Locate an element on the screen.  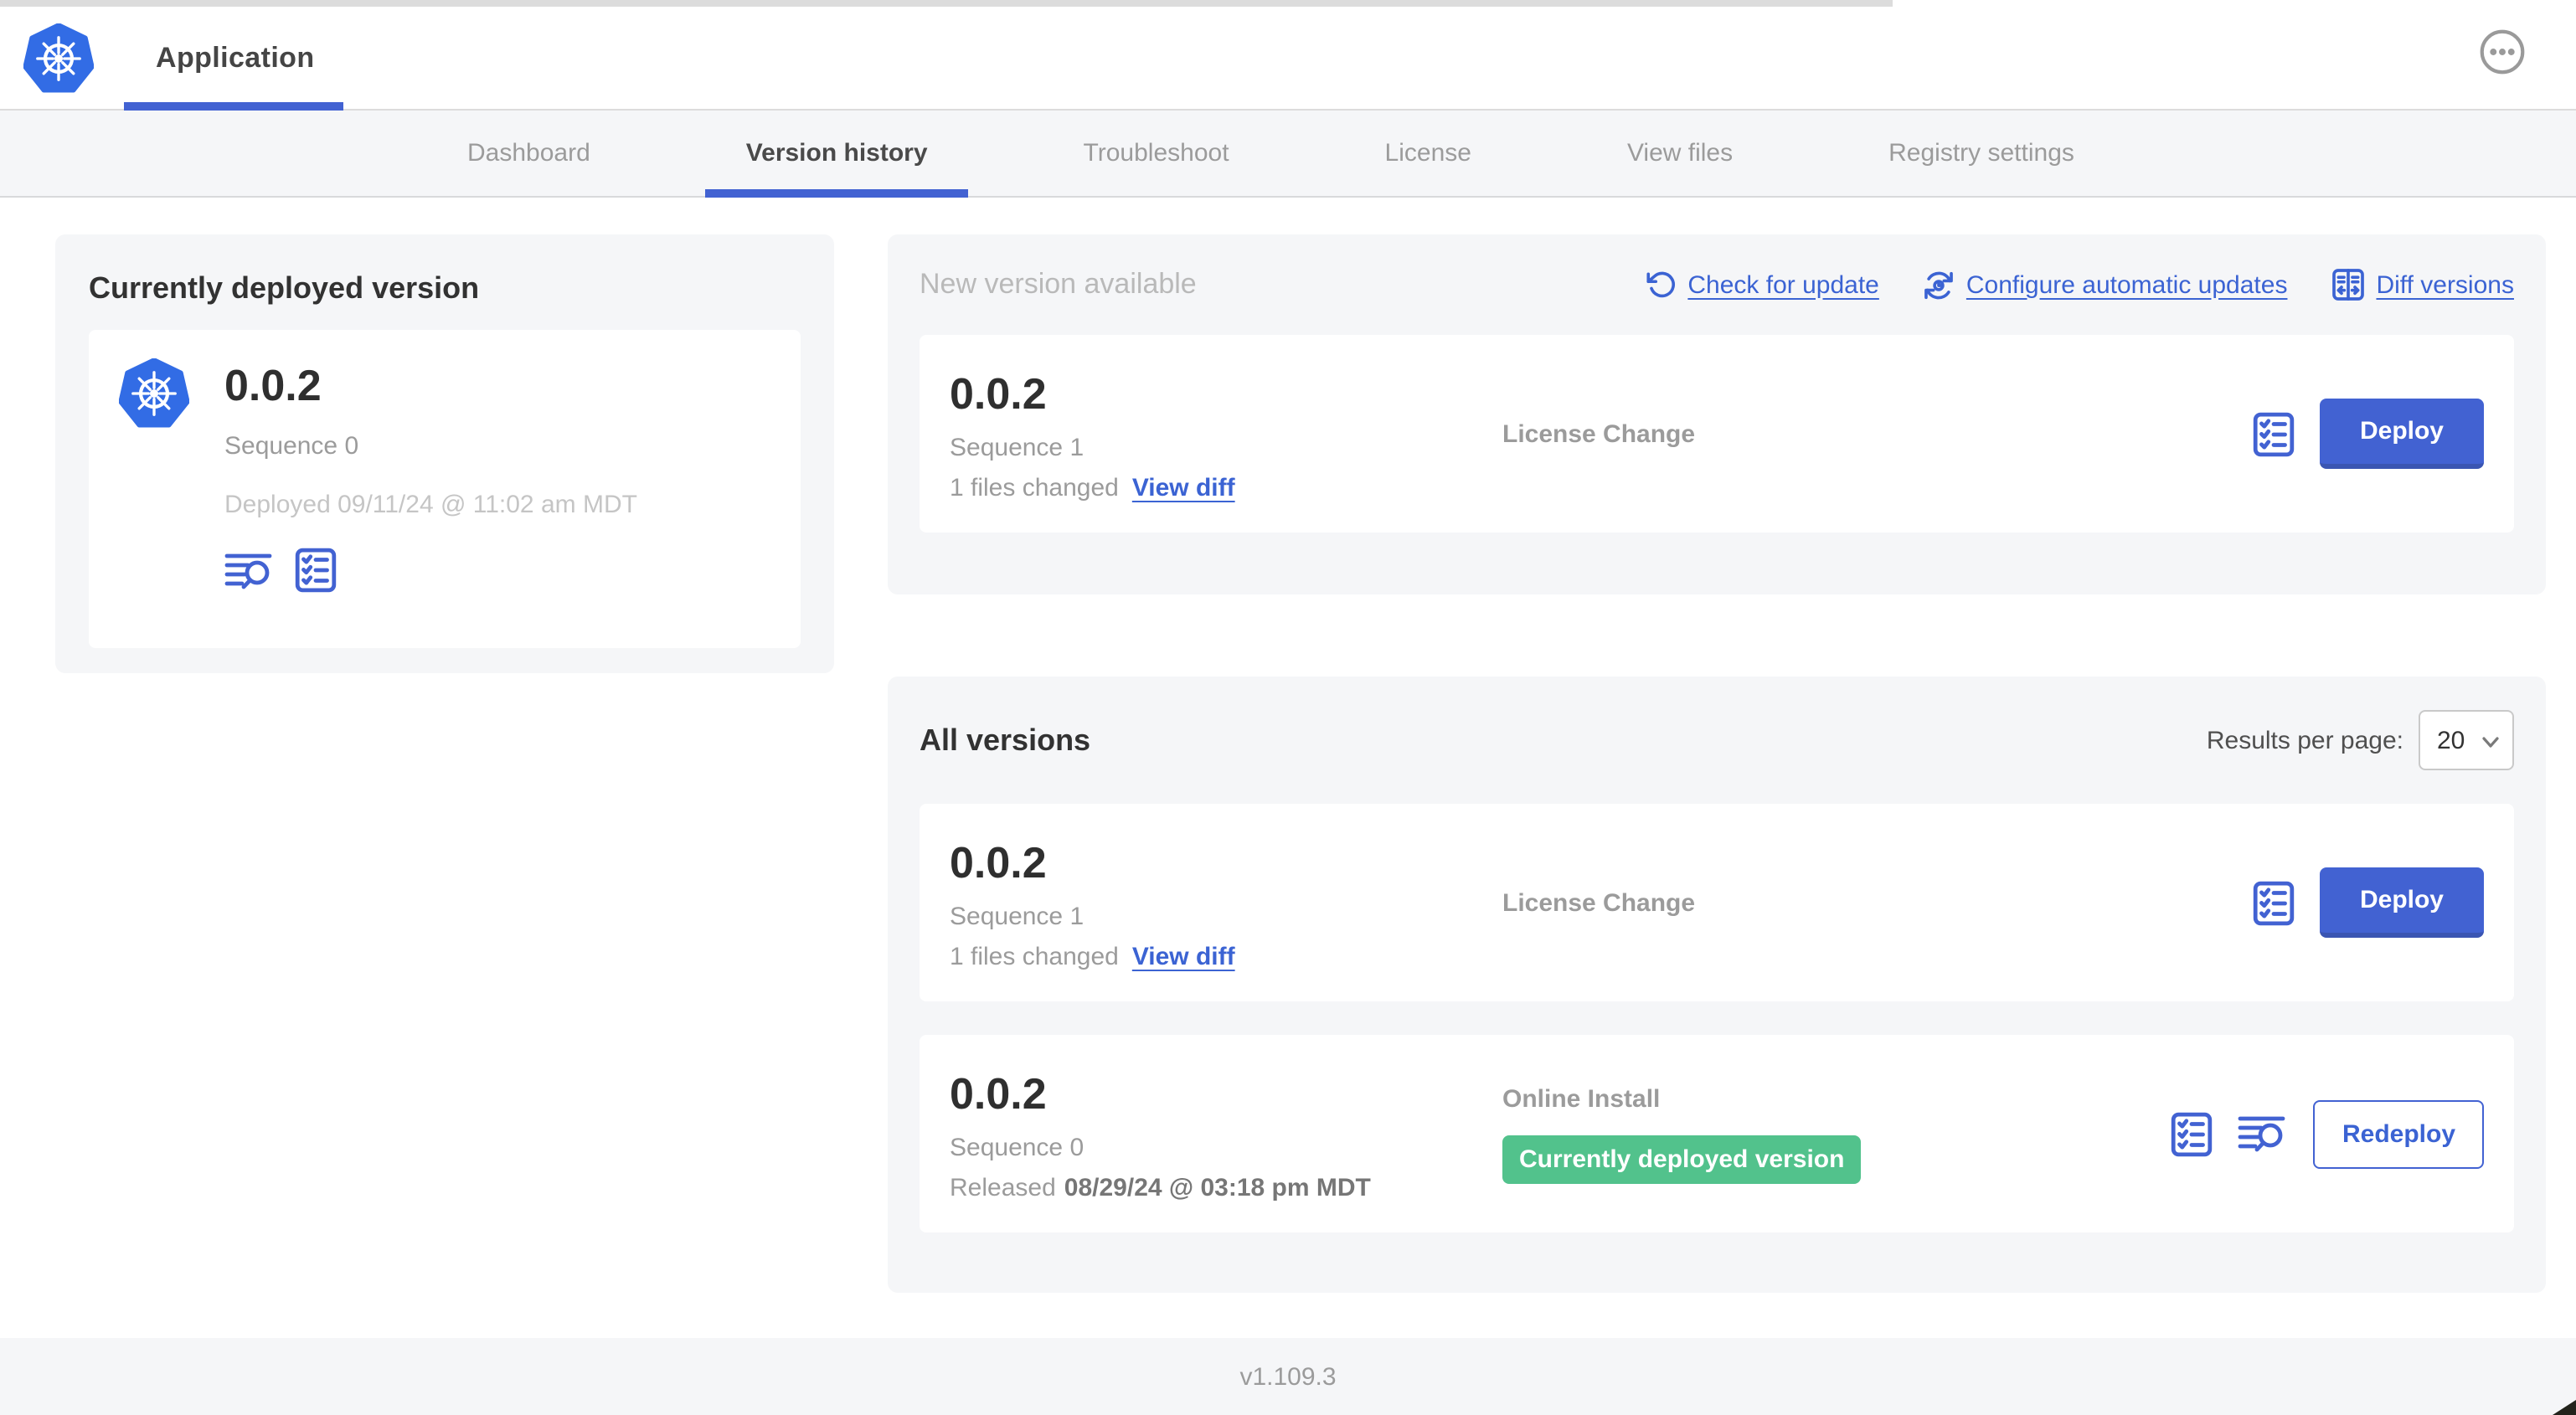
released-timestamp: 08/29/24 @ 03:18 pm MDT is located at coordinates (1217, 1187).